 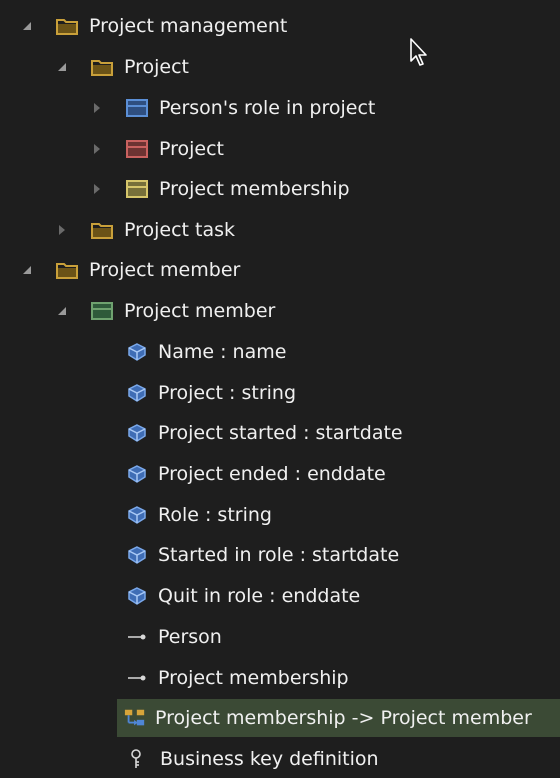 I want to click on relationship-icon, so click(x=135, y=718).